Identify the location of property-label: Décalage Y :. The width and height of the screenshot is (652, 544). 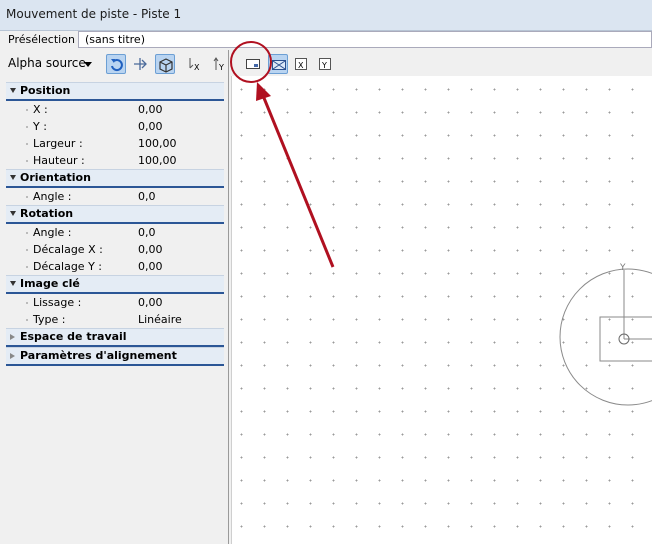
(67, 266).